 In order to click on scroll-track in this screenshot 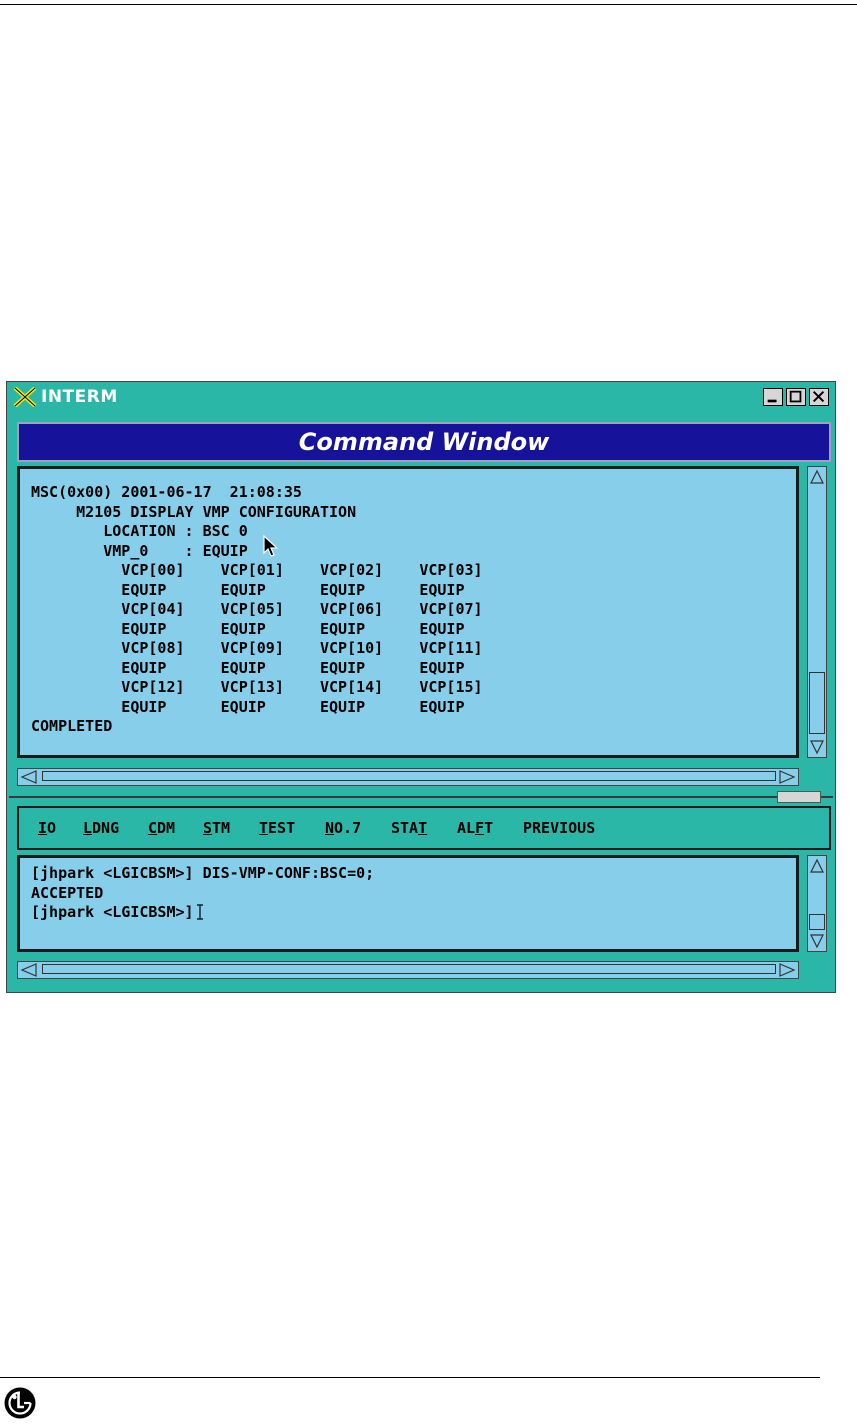, I will do `click(409, 776)`.